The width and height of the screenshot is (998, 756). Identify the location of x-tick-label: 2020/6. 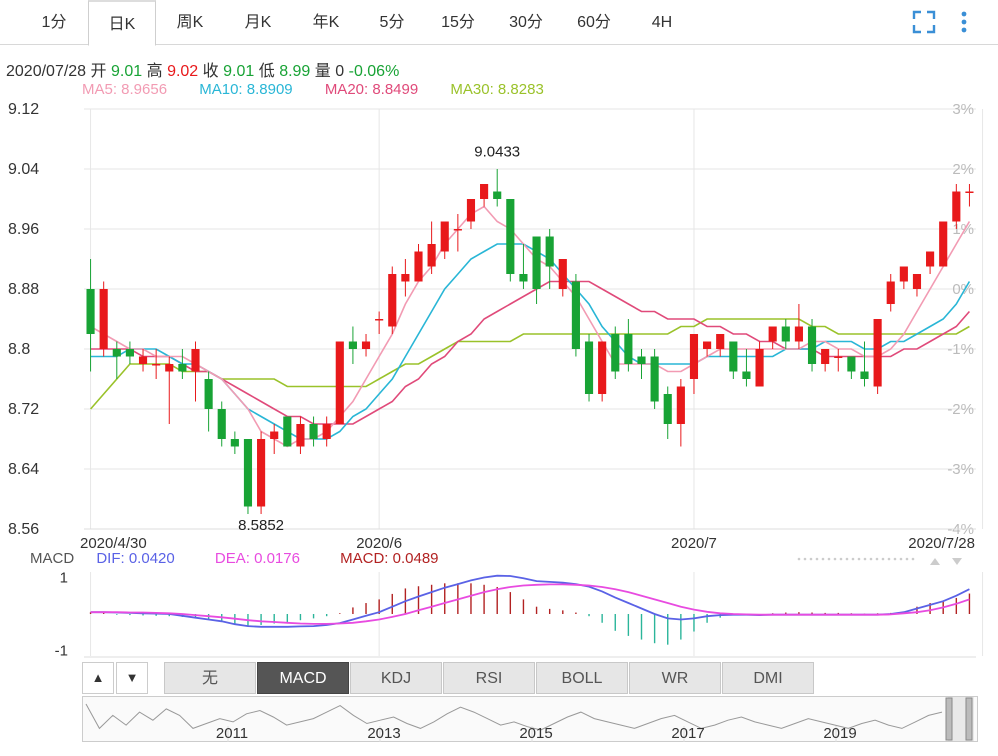
(379, 542).